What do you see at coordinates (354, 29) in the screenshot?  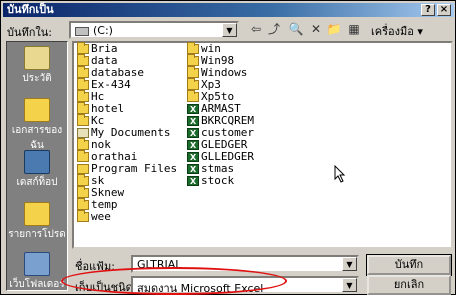 I see `views-icon: ▦` at bounding box center [354, 29].